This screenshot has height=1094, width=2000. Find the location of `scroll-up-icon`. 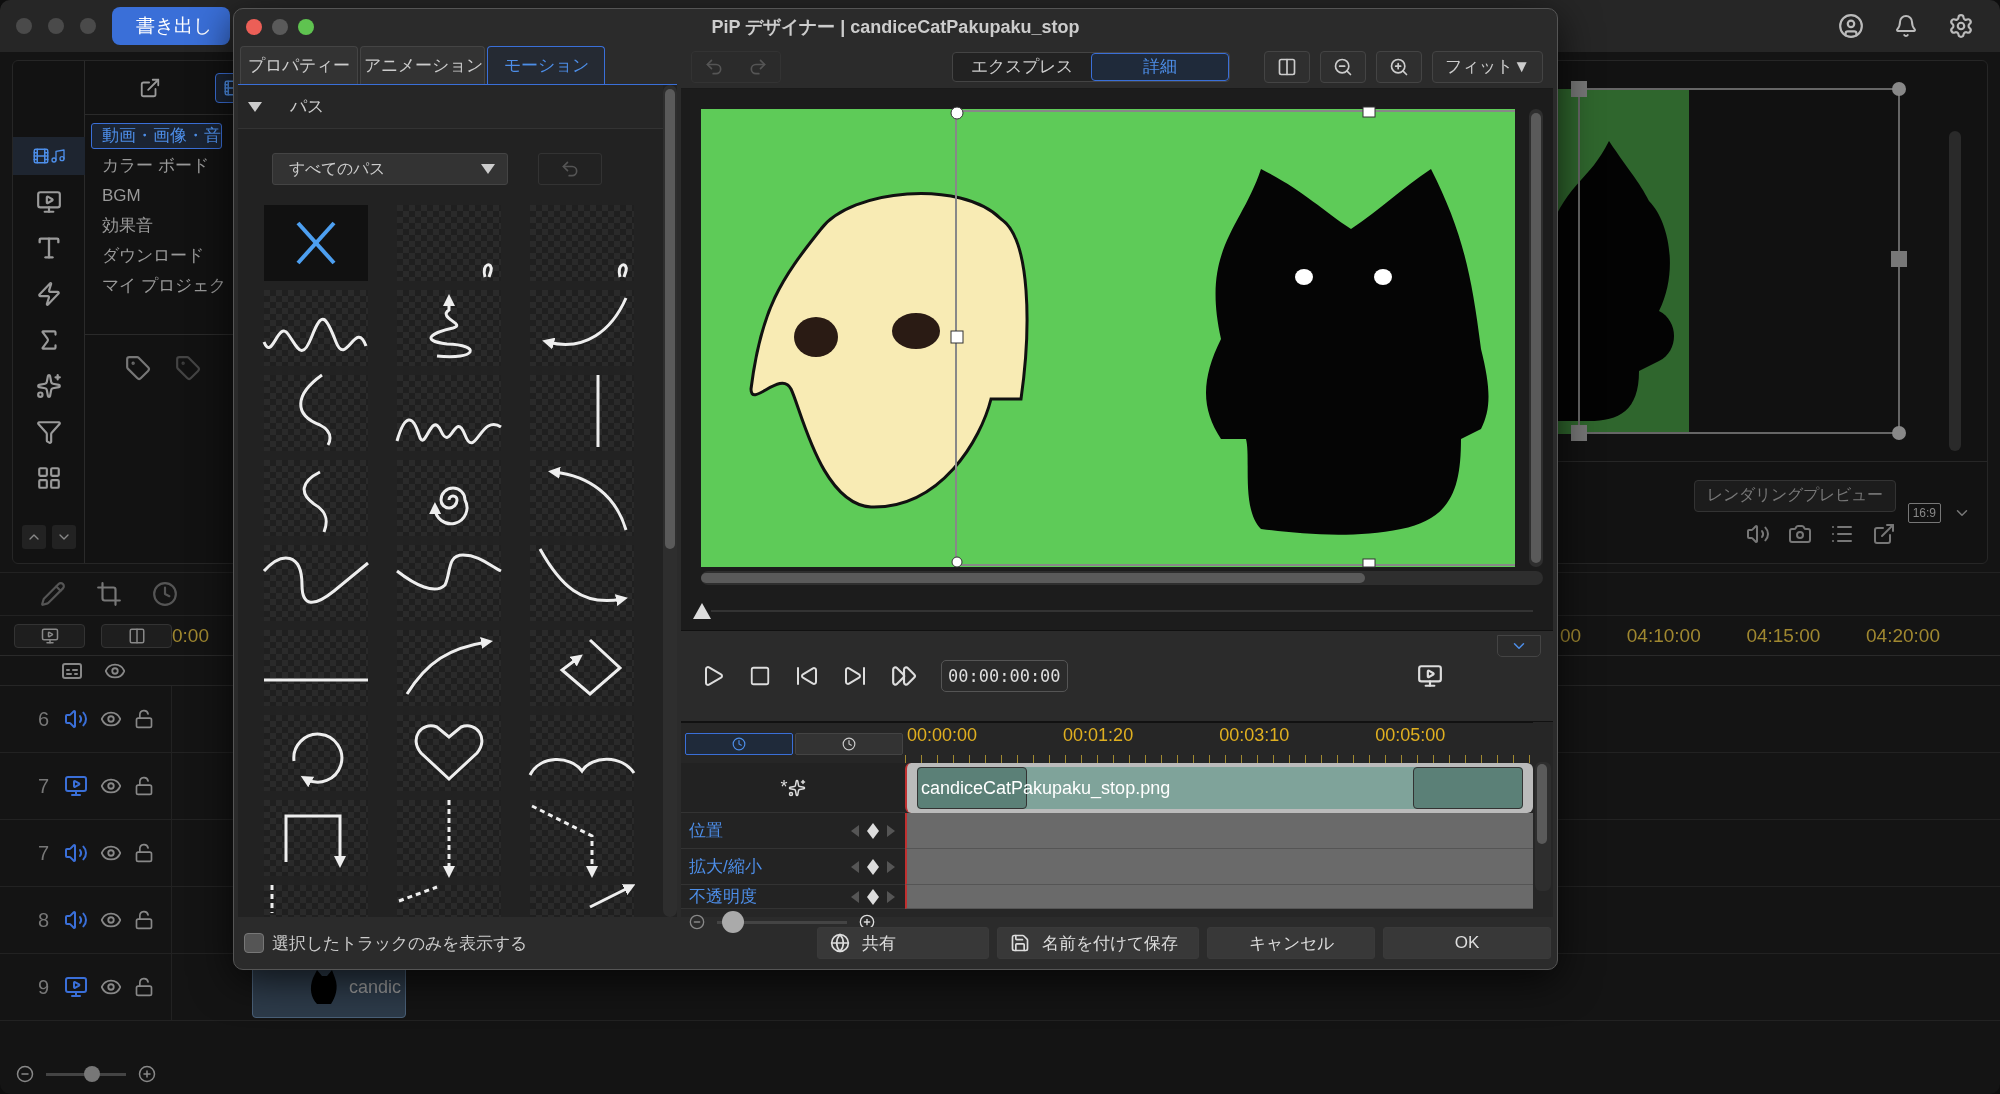

scroll-up-icon is located at coordinates (33, 537).